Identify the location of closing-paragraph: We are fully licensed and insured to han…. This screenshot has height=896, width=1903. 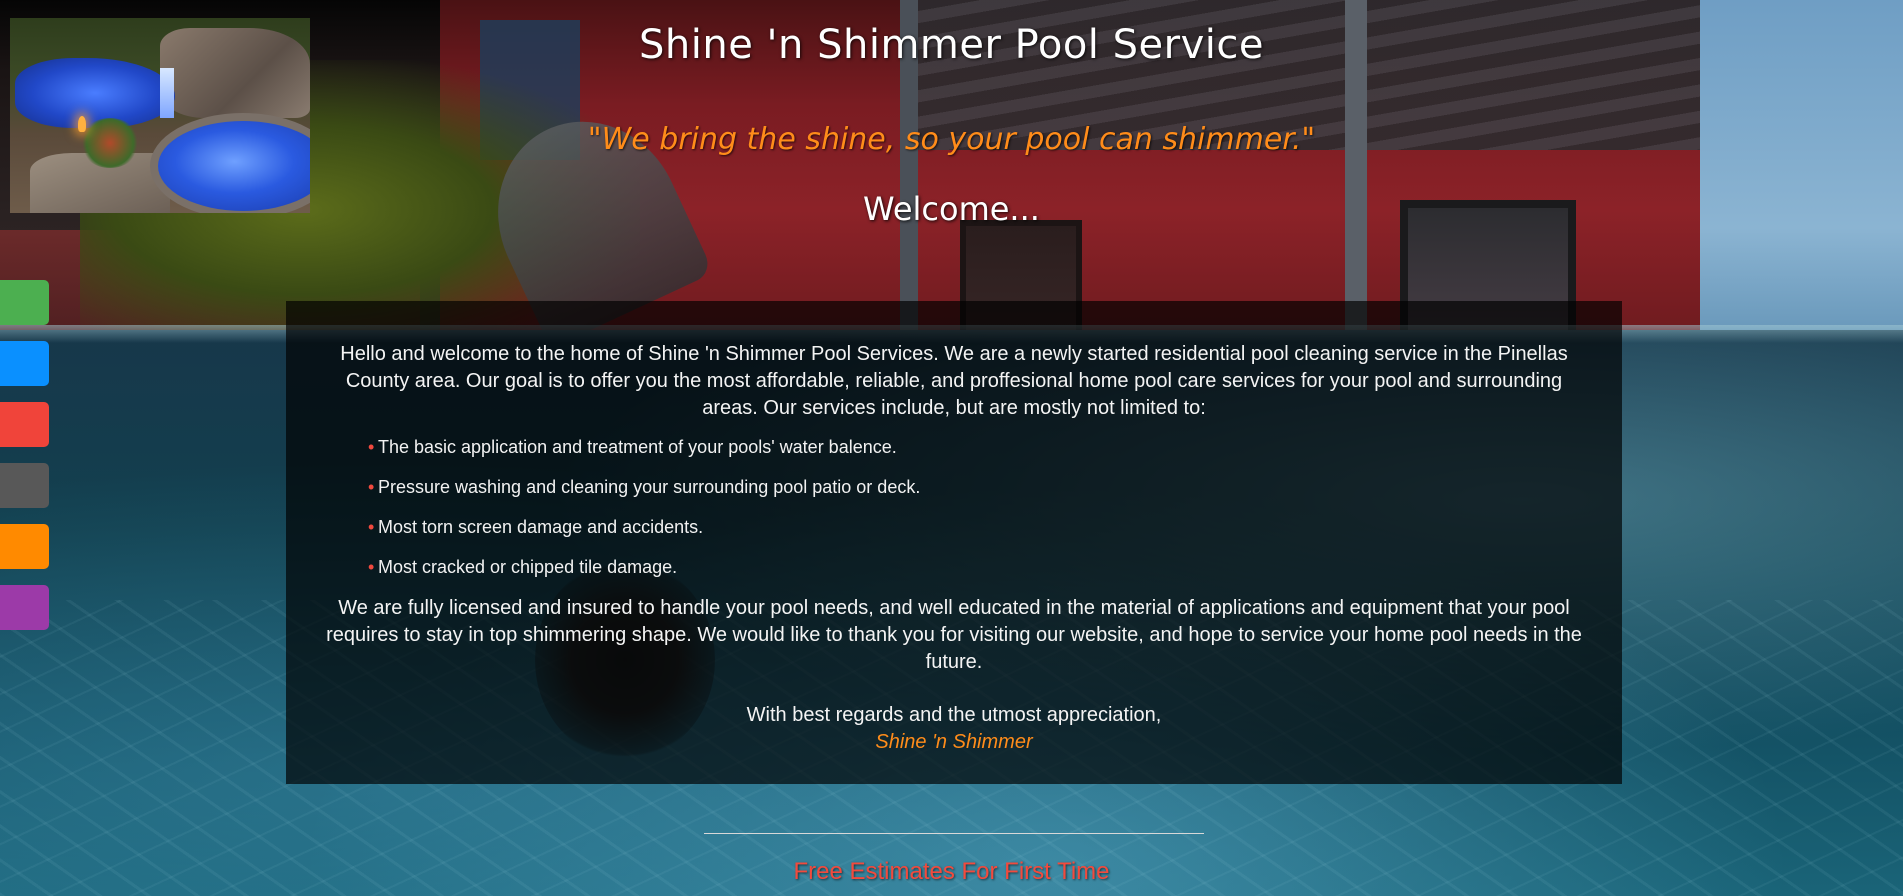
(954, 635).